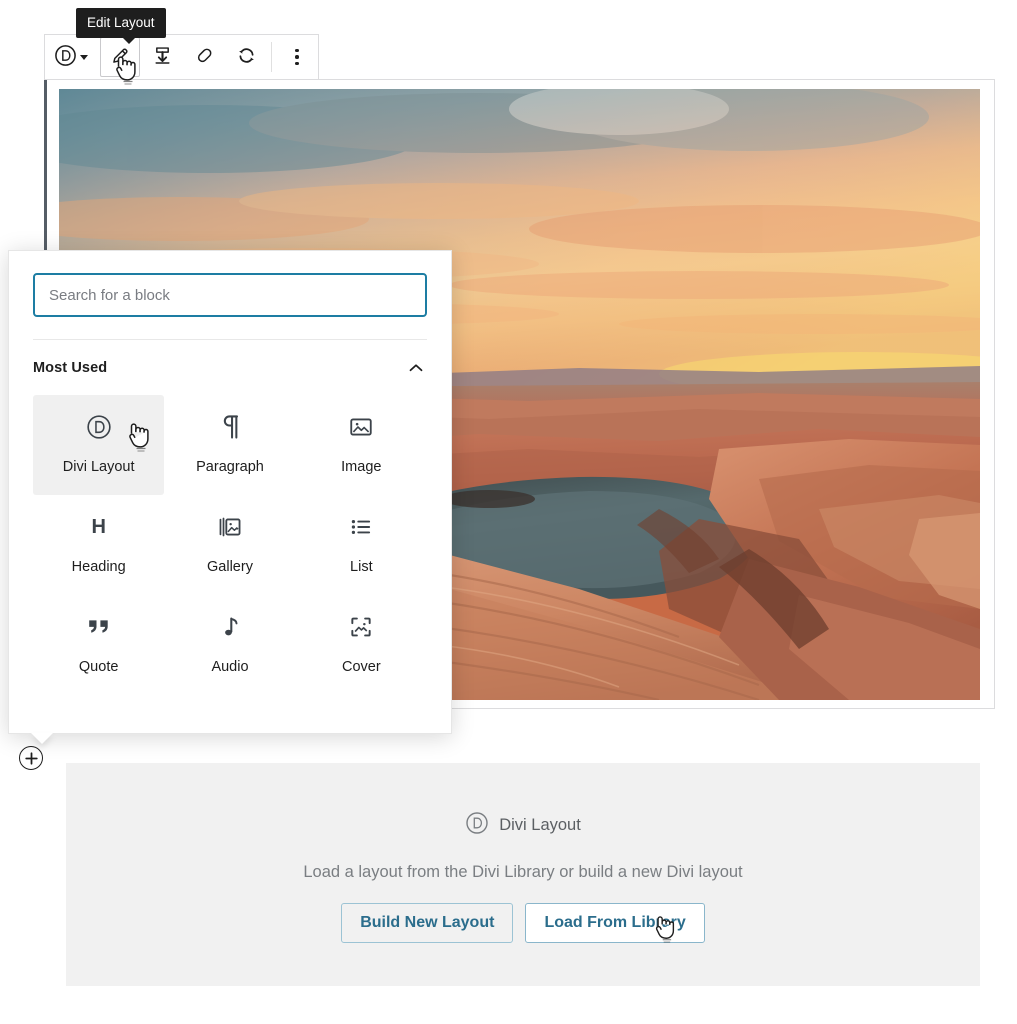 Image resolution: width=1017 pixels, height=1024 pixels. I want to click on block-item-heading: H Heading, so click(98, 545).